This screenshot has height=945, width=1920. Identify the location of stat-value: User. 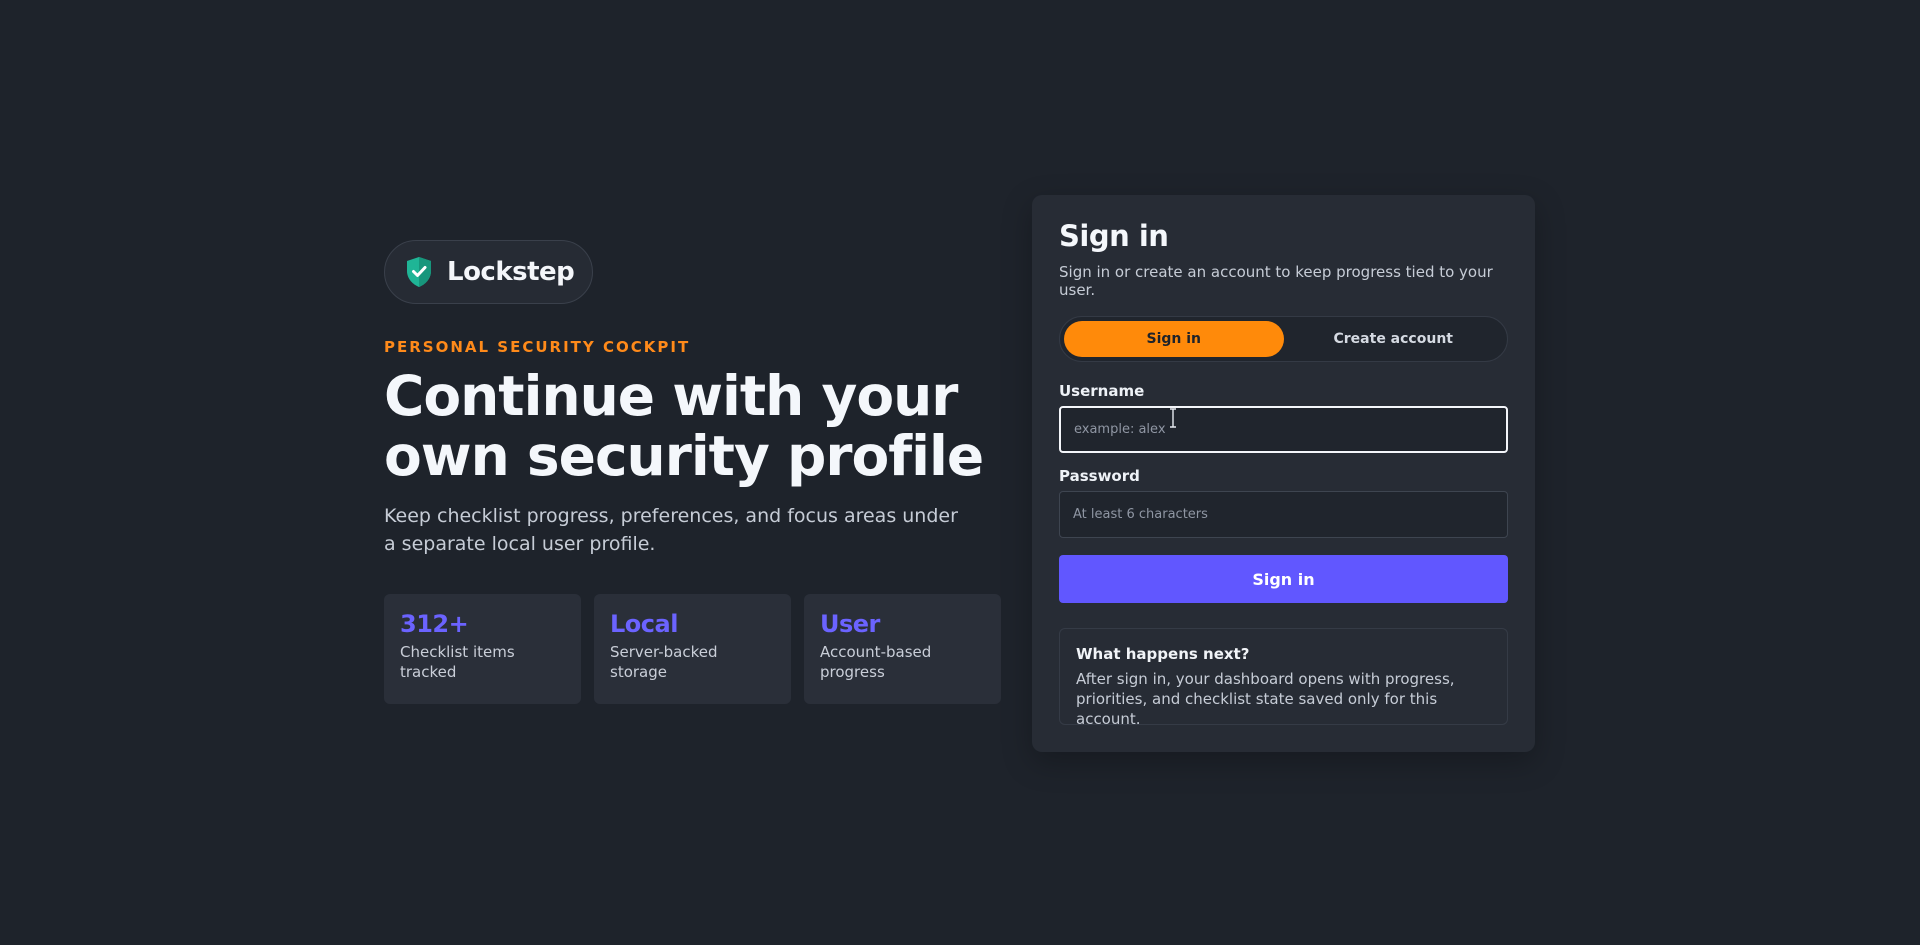
(850, 624).